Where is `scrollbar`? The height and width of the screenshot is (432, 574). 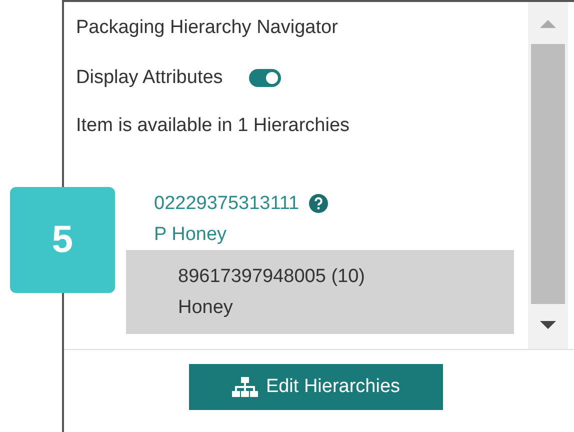 scrollbar is located at coordinates (548, 175).